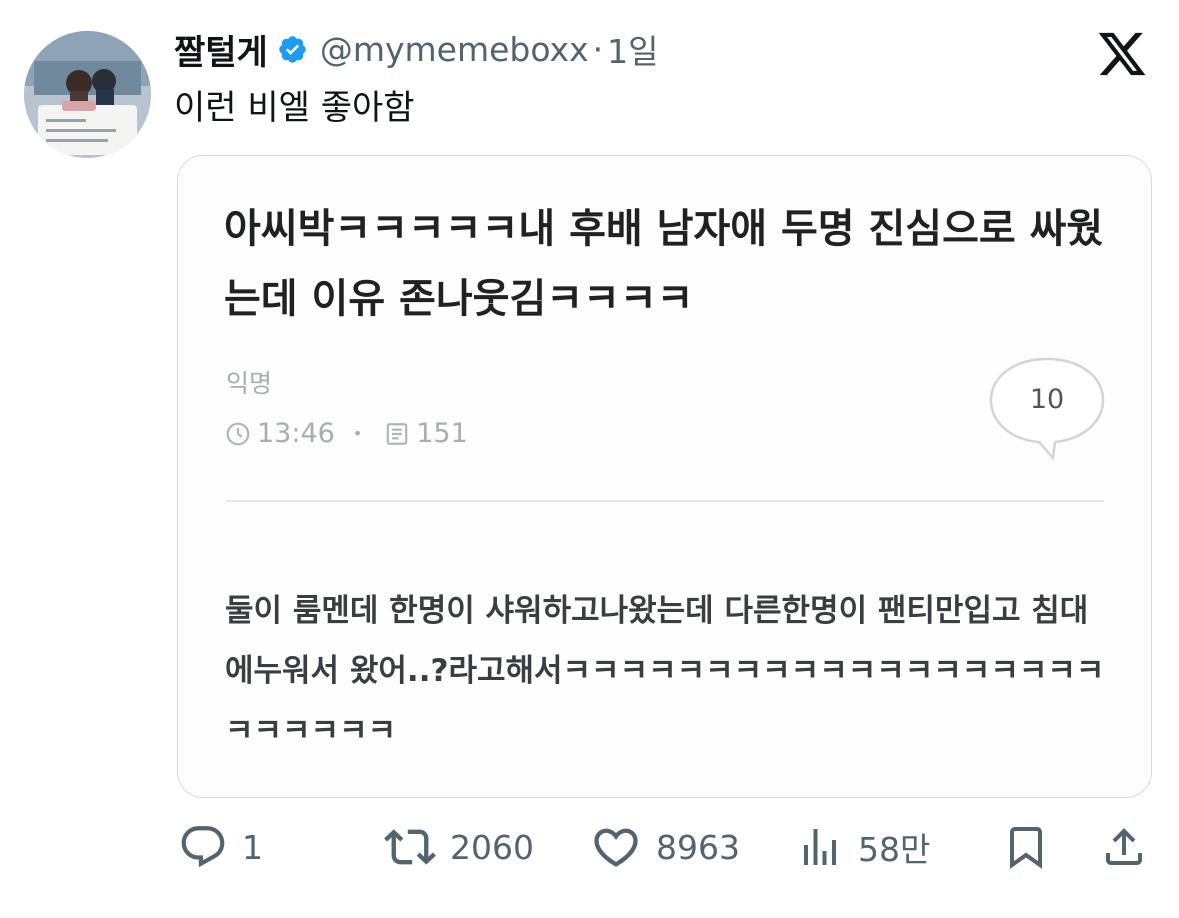 The image size is (1179, 918). What do you see at coordinates (1047, 399) in the screenshot?
I see `comment-count: 10` at bounding box center [1047, 399].